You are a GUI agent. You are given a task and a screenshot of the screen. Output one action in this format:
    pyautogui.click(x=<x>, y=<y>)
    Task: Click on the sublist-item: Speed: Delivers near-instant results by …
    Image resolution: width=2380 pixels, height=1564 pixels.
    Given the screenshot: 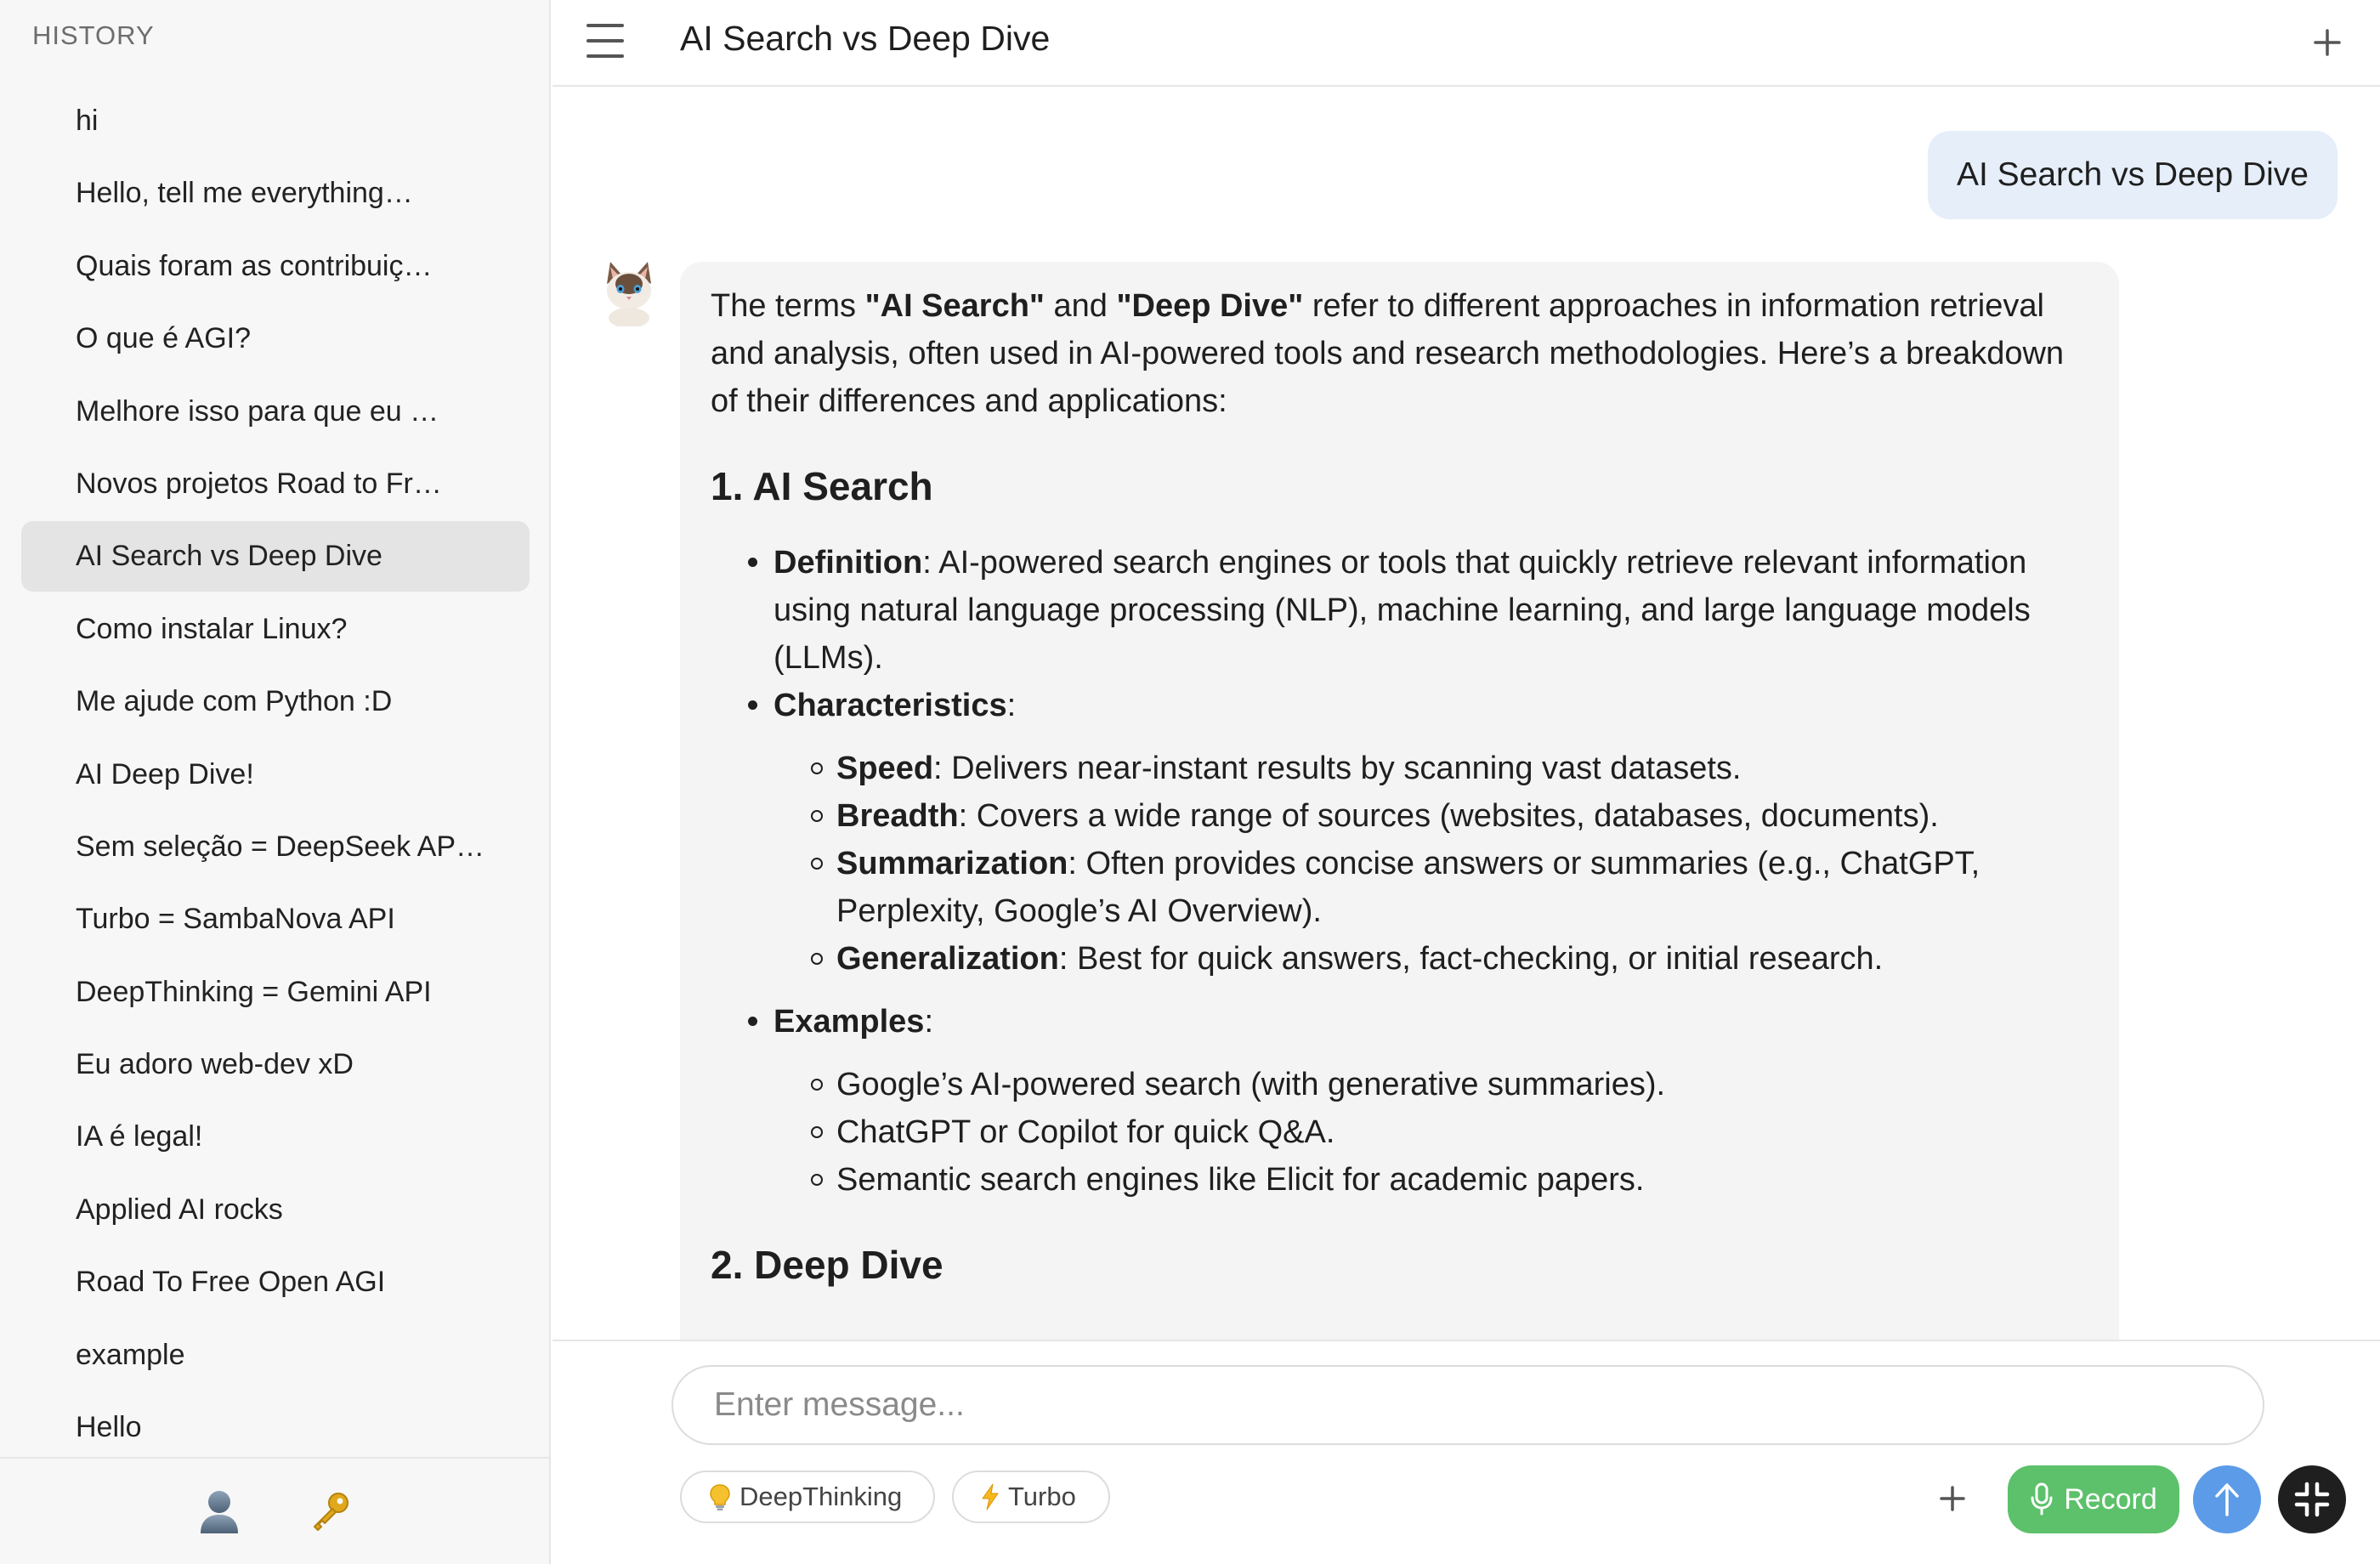 What is the action you would take?
    pyautogui.click(x=1449, y=768)
    